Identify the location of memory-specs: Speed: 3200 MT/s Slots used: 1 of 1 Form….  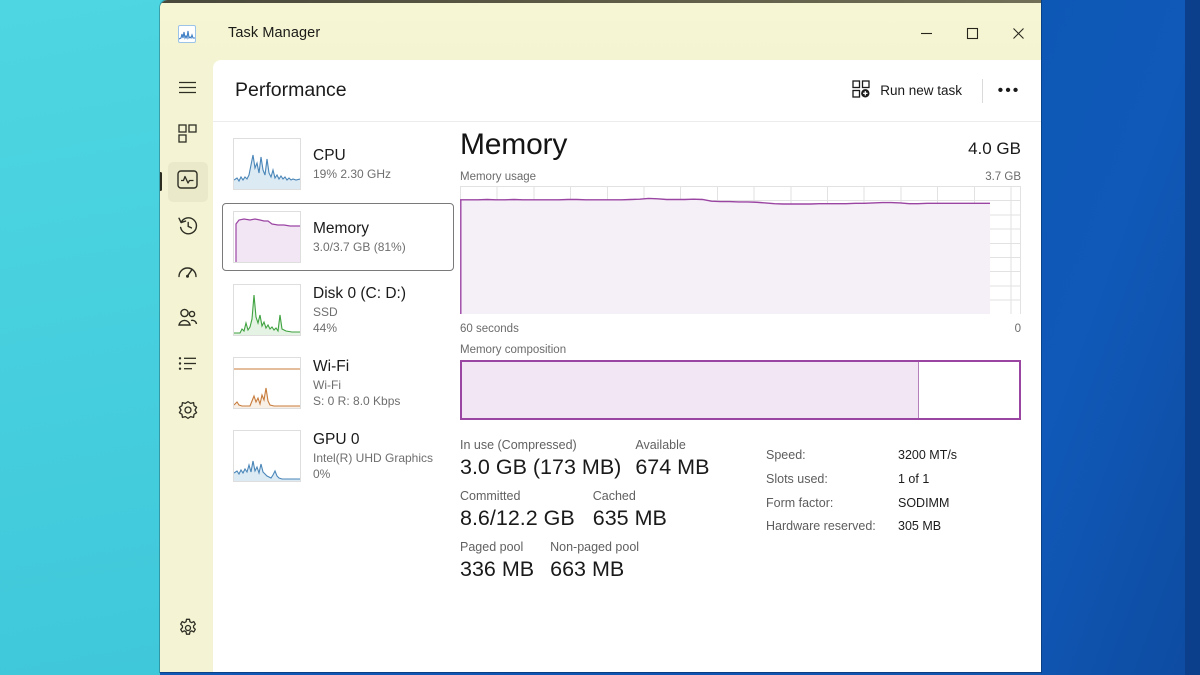
(861, 512).